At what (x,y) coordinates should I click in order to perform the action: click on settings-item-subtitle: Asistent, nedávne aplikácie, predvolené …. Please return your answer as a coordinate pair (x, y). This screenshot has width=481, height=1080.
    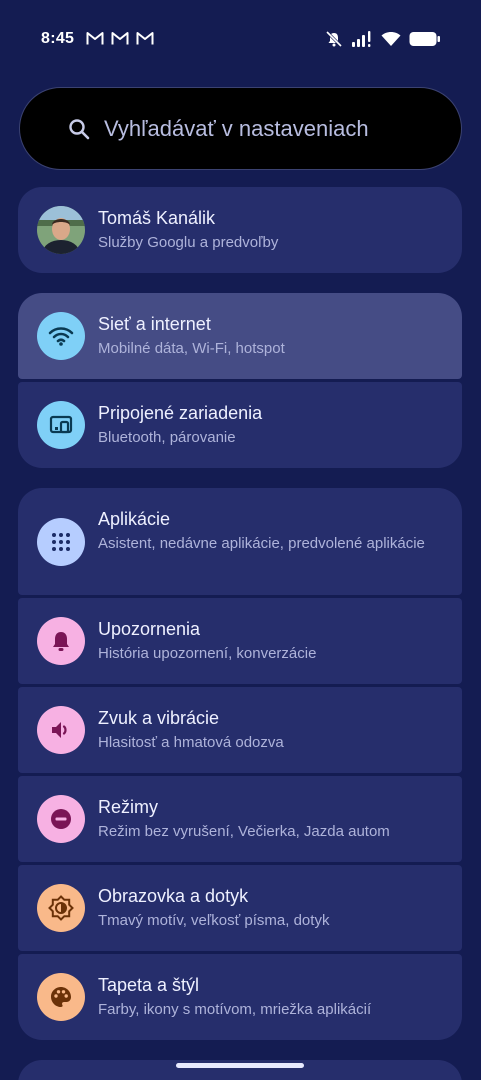
    Looking at the image, I should click on (261, 543).